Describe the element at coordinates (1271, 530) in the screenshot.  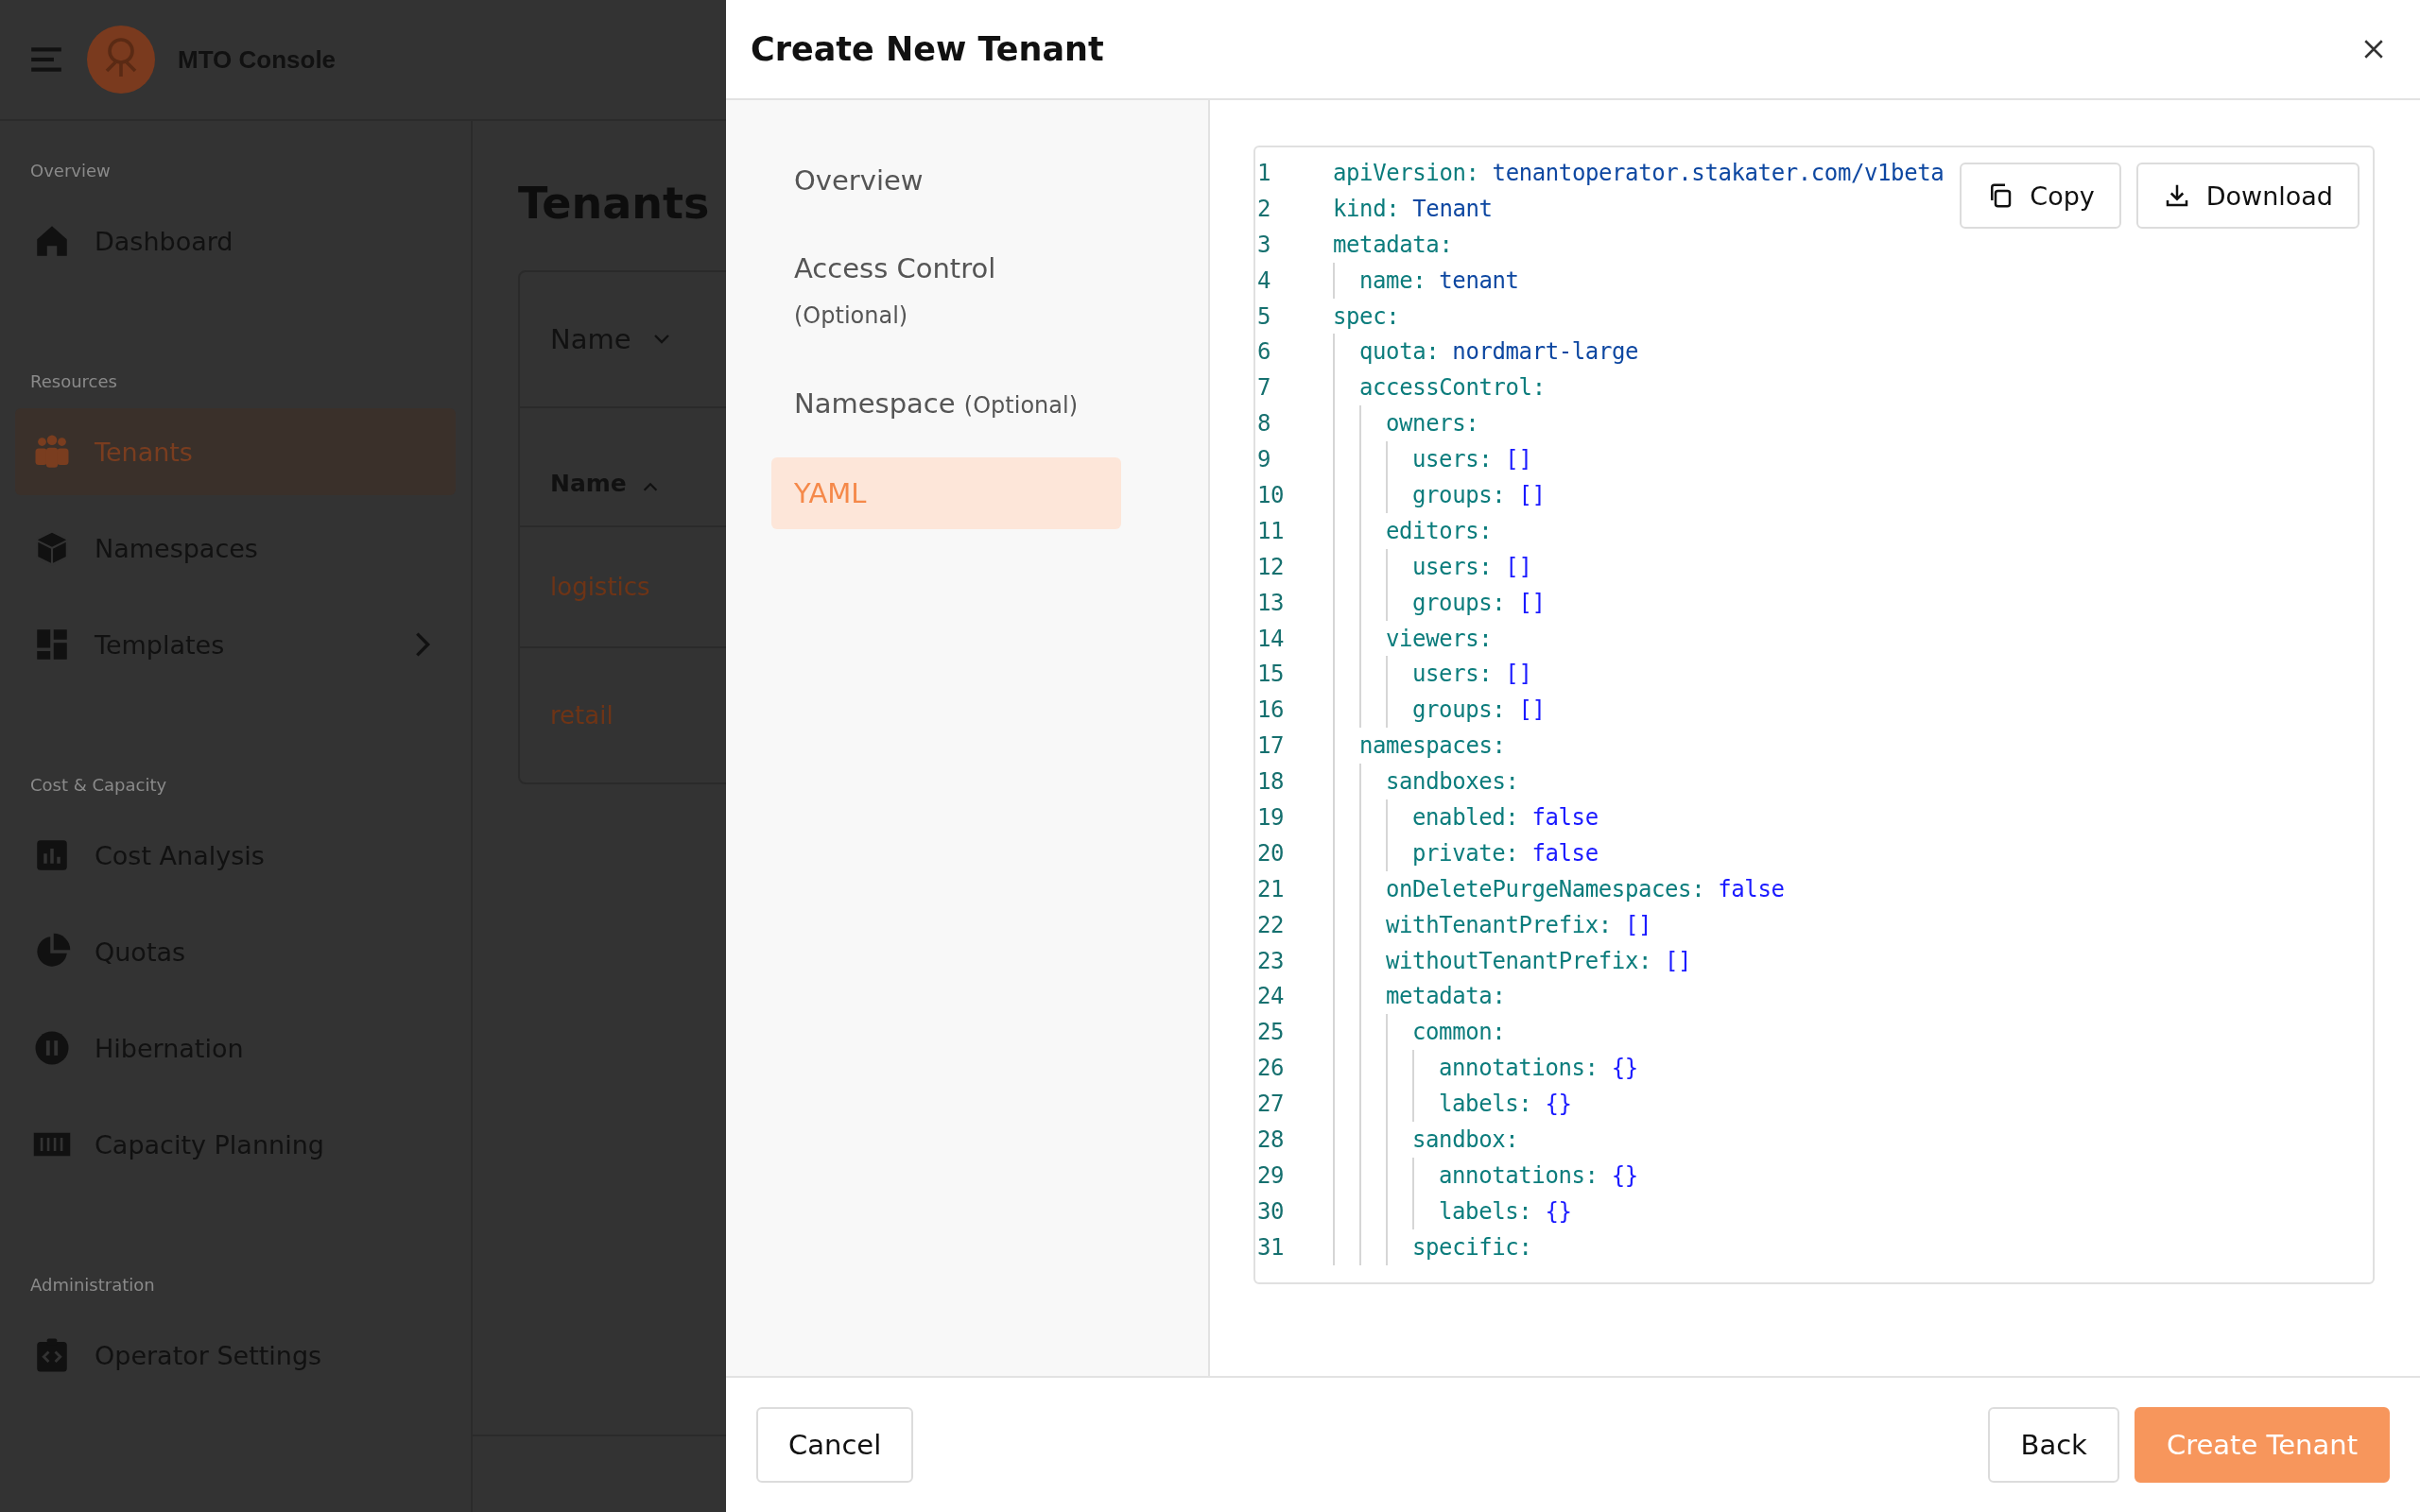
I see `line-number: 11` at that location.